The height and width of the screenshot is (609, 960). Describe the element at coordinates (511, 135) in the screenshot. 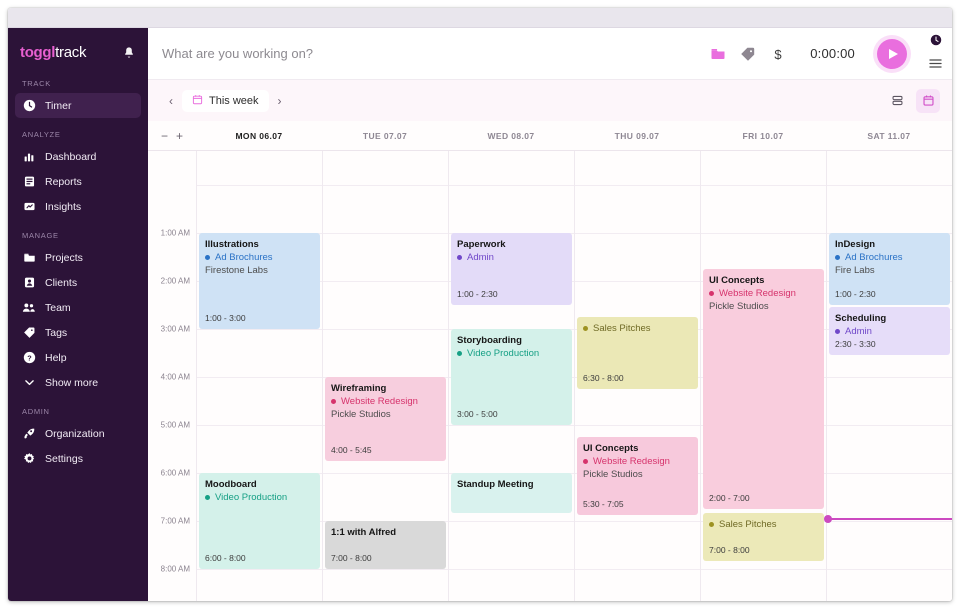

I see `day-header-2: WED 08.07` at that location.